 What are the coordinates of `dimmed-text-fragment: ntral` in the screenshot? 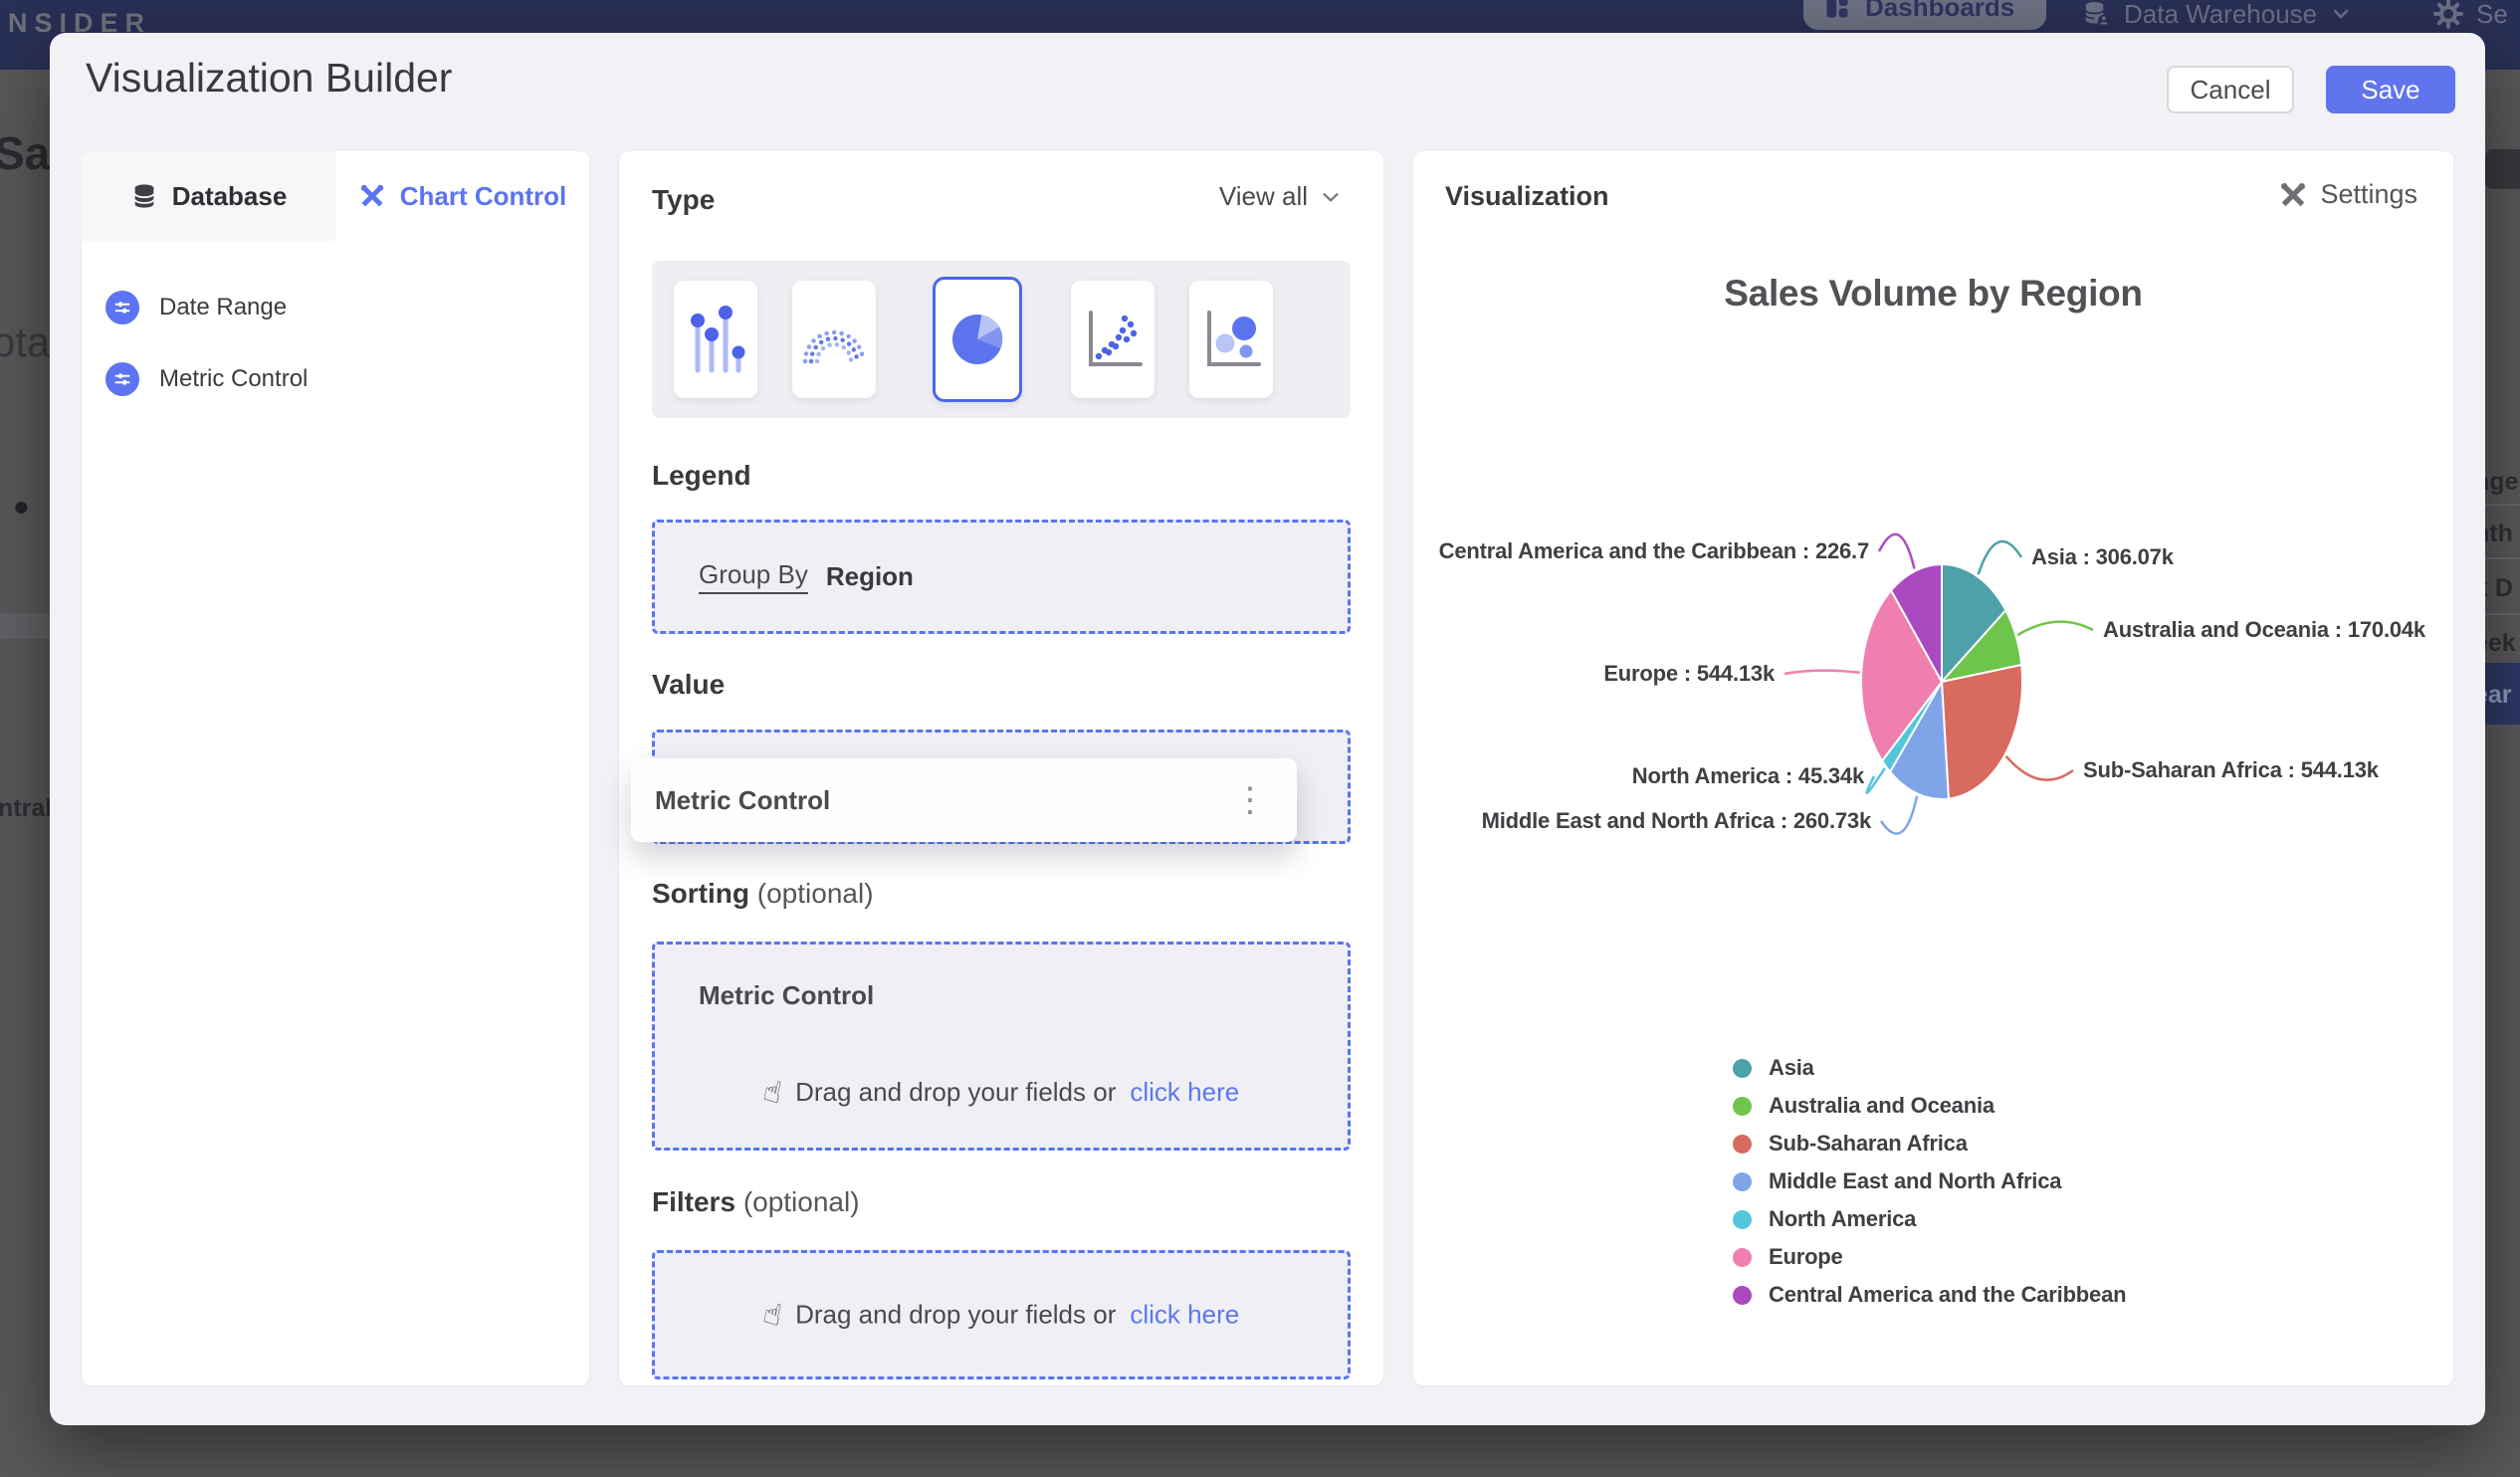 It's located at (26, 808).